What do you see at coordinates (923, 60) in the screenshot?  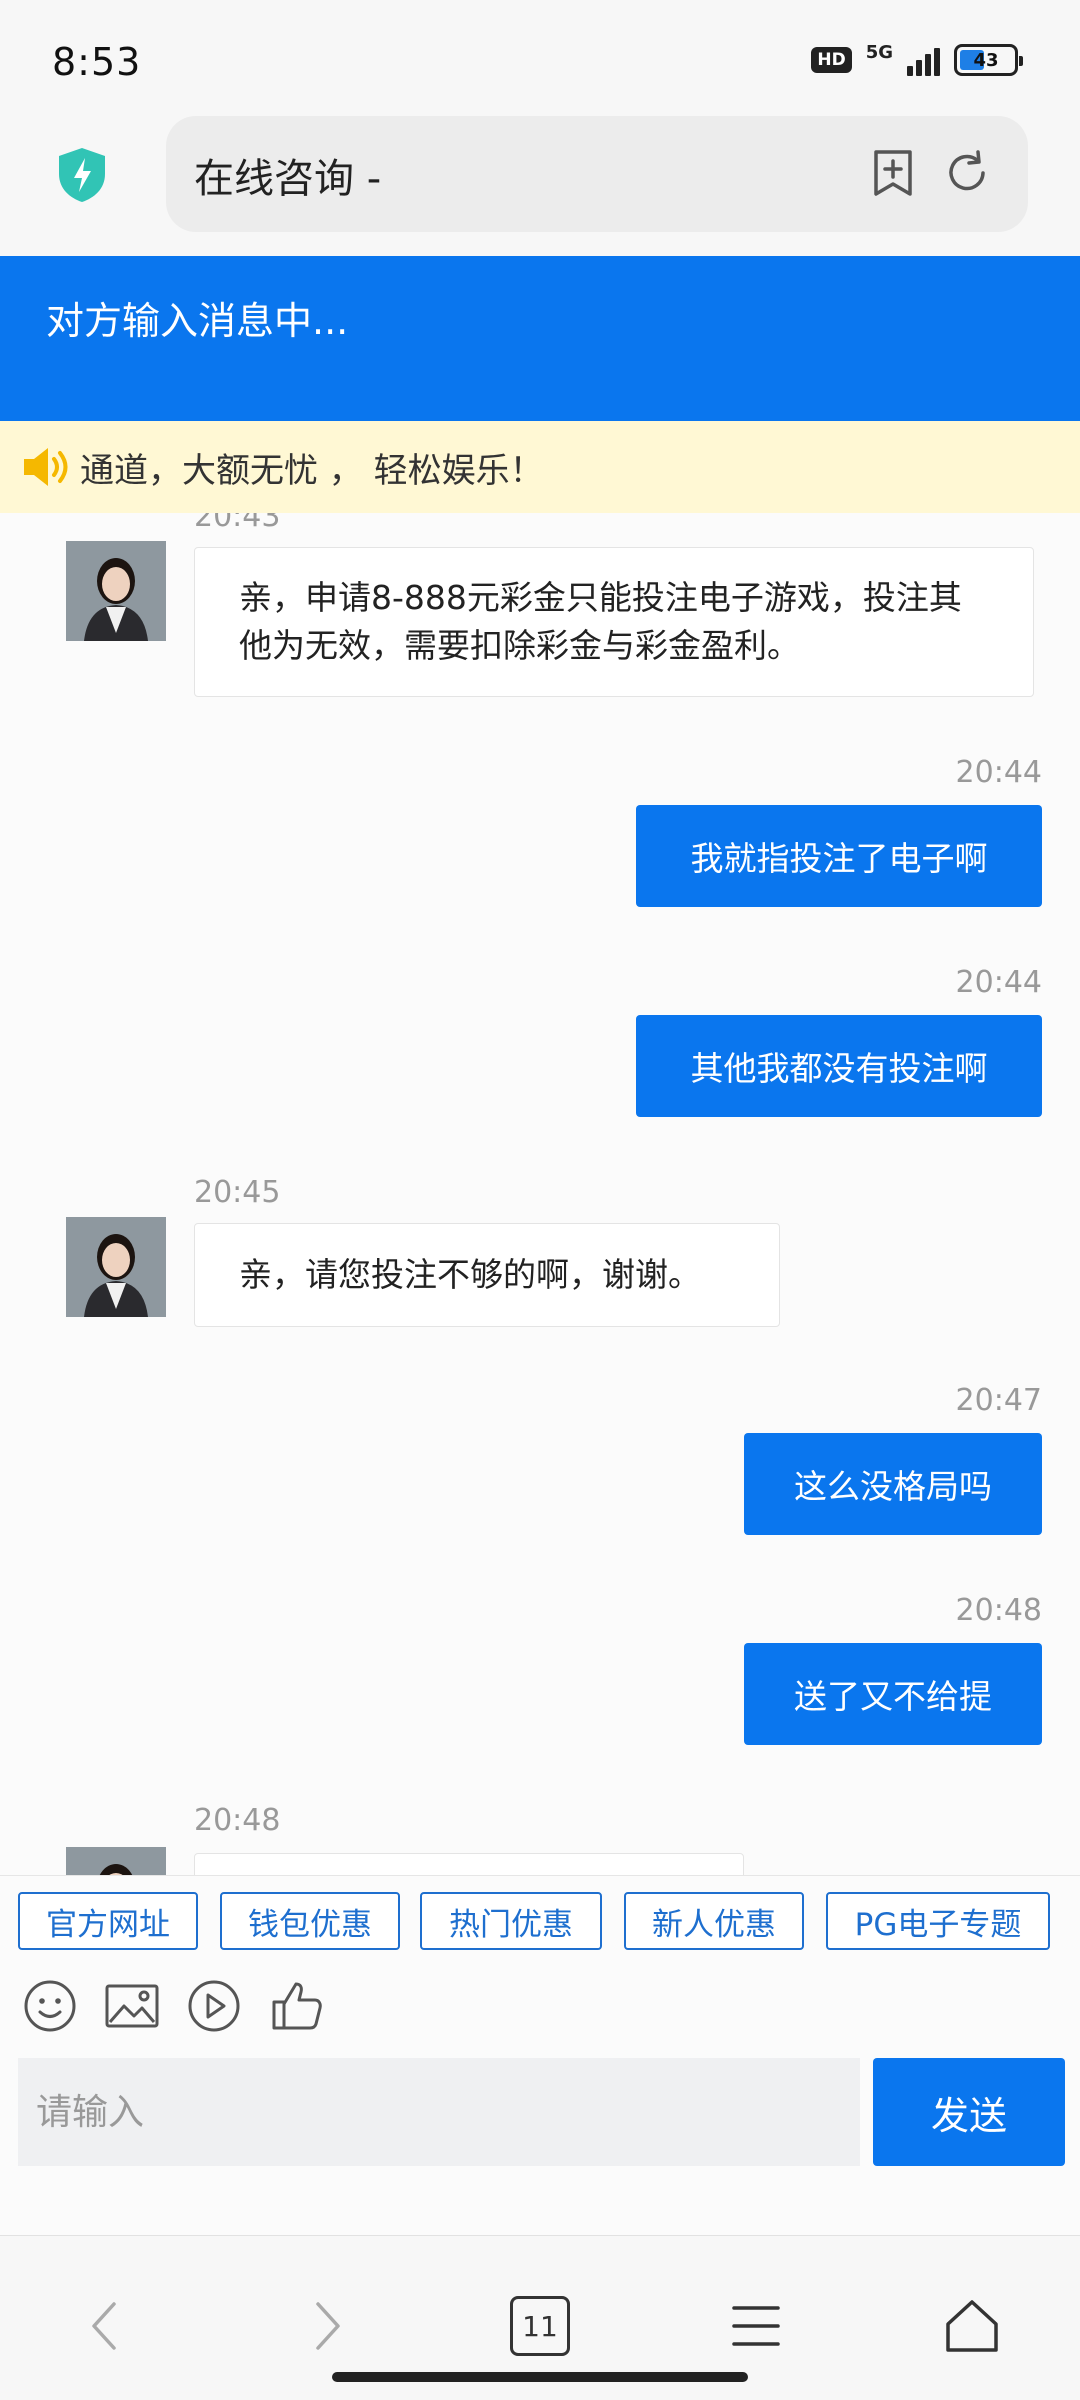 I see `signal-icon` at bounding box center [923, 60].